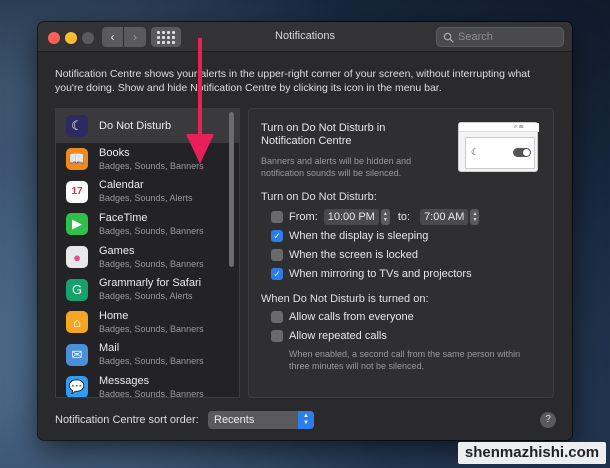  What do you see at coordinates (77, 224) in the screenshot?
I see `facetime-icon: ▶` at bounding box center [77, 224].